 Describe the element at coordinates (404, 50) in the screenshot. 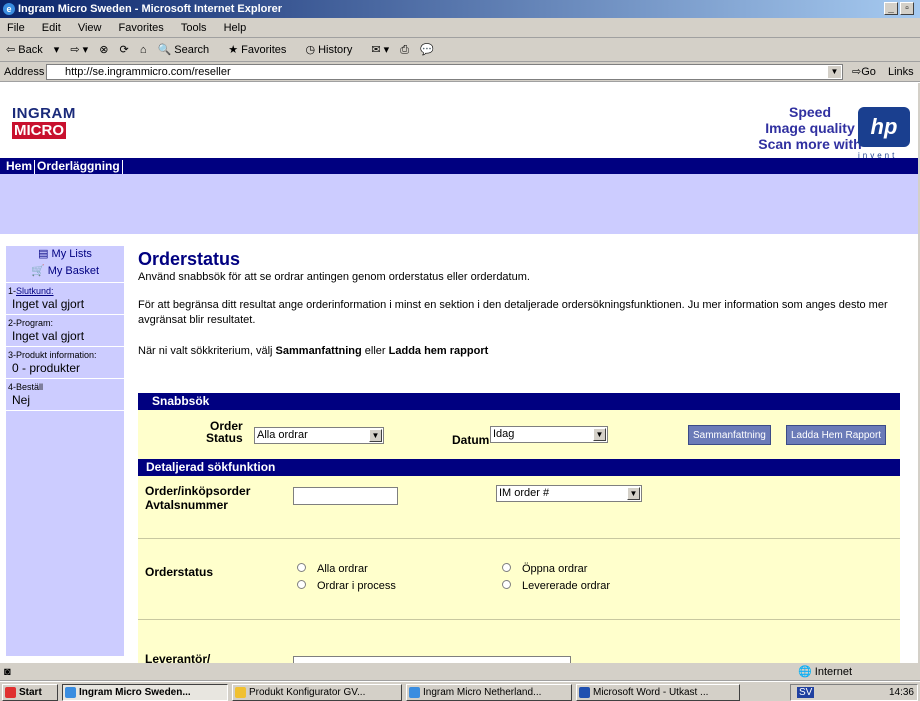

I see `print-icon: ⎙` at that location.